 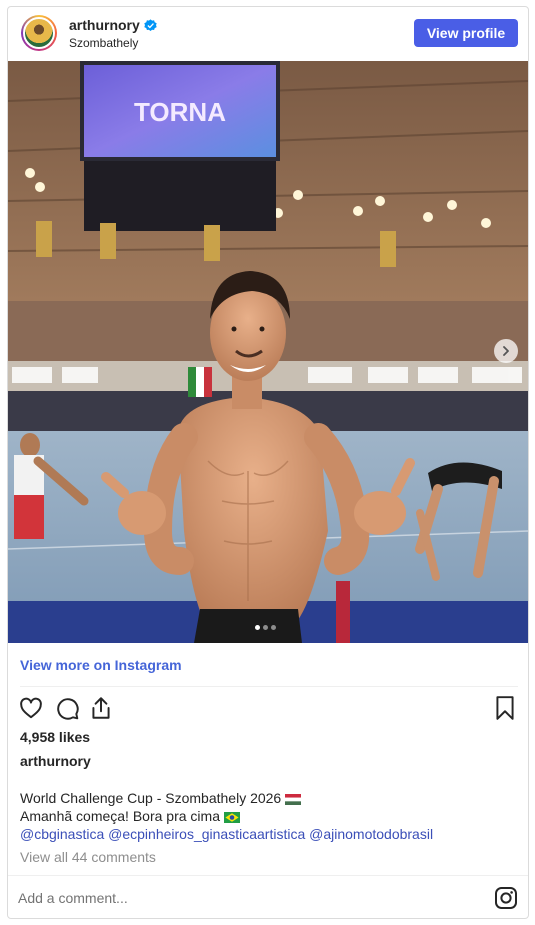 I want to click on caption-author: arthurnory, so click(x=55, y=761).